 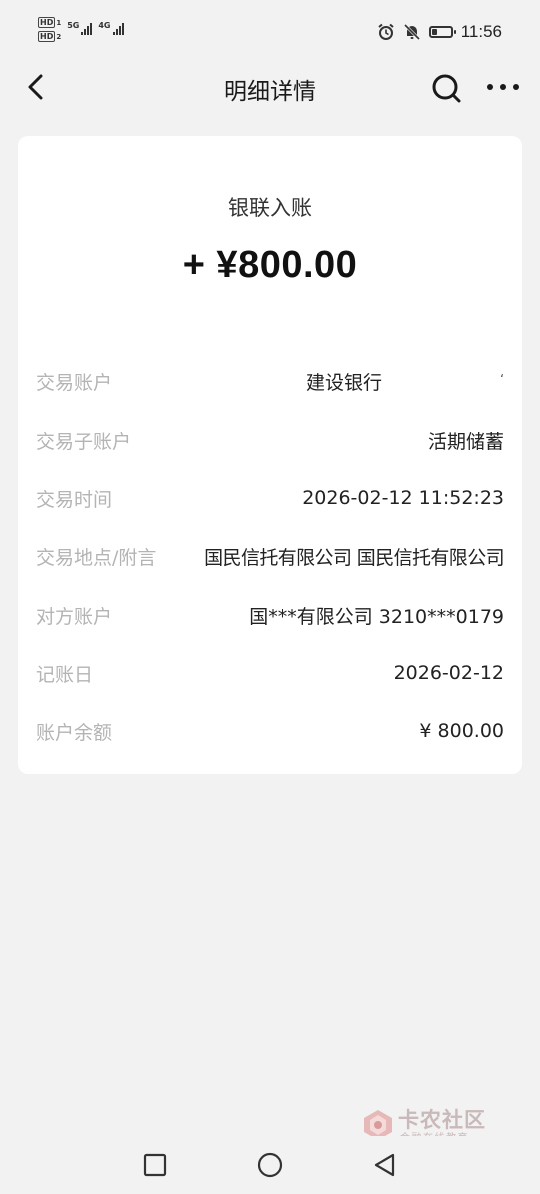 What do you see at coordinates (465, 441) in the screenshot?
I see `detail-value: 活期储蓄` at bounding box center [465, 441].